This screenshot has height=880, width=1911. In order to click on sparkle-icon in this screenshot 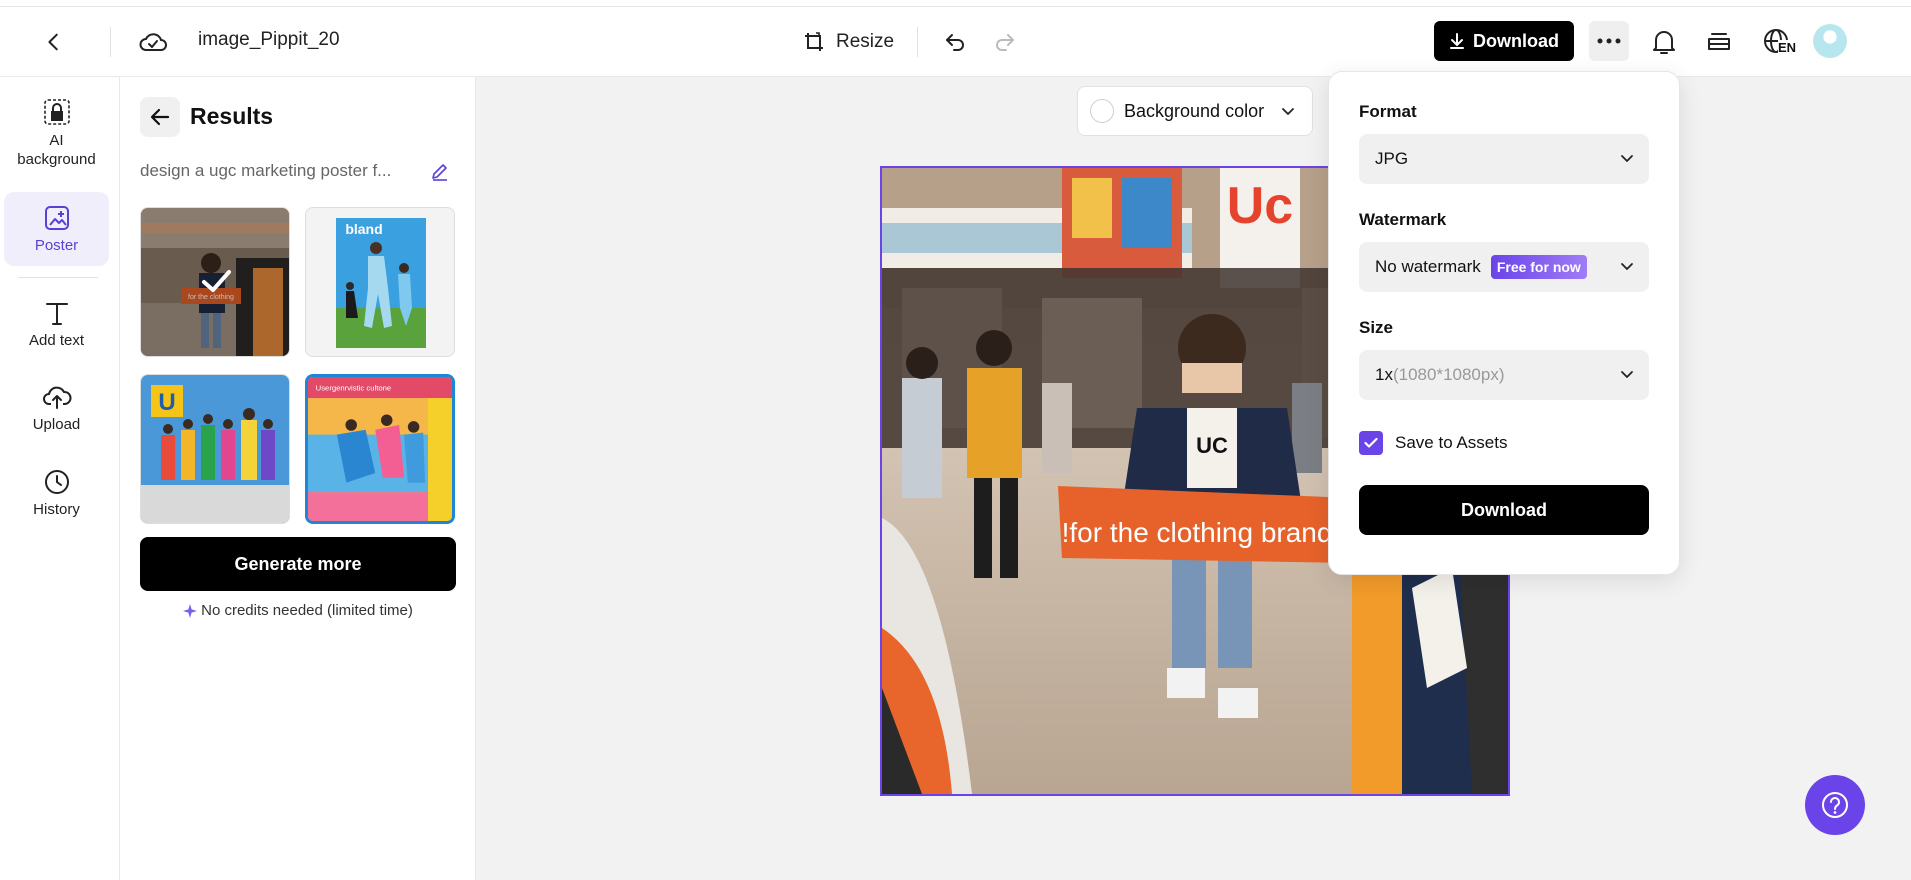, I will do `click(190, 610)`.